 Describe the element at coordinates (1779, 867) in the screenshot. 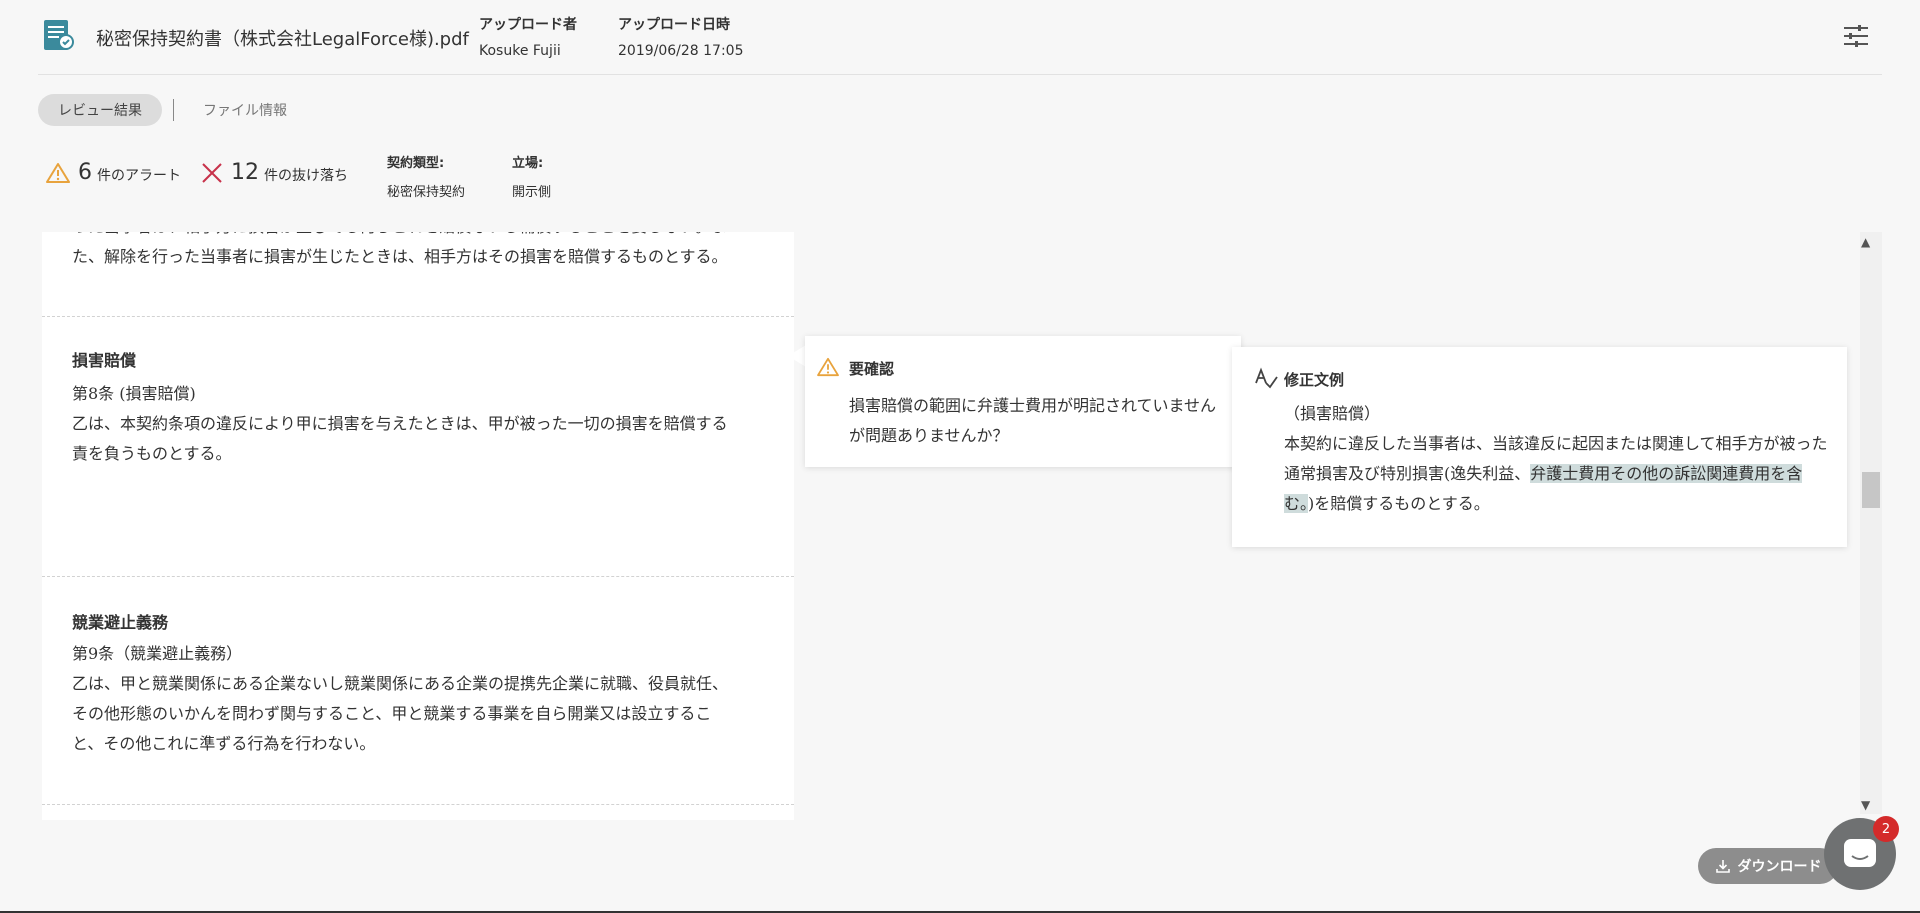

I see `download-label: ダウンロード` at that location.